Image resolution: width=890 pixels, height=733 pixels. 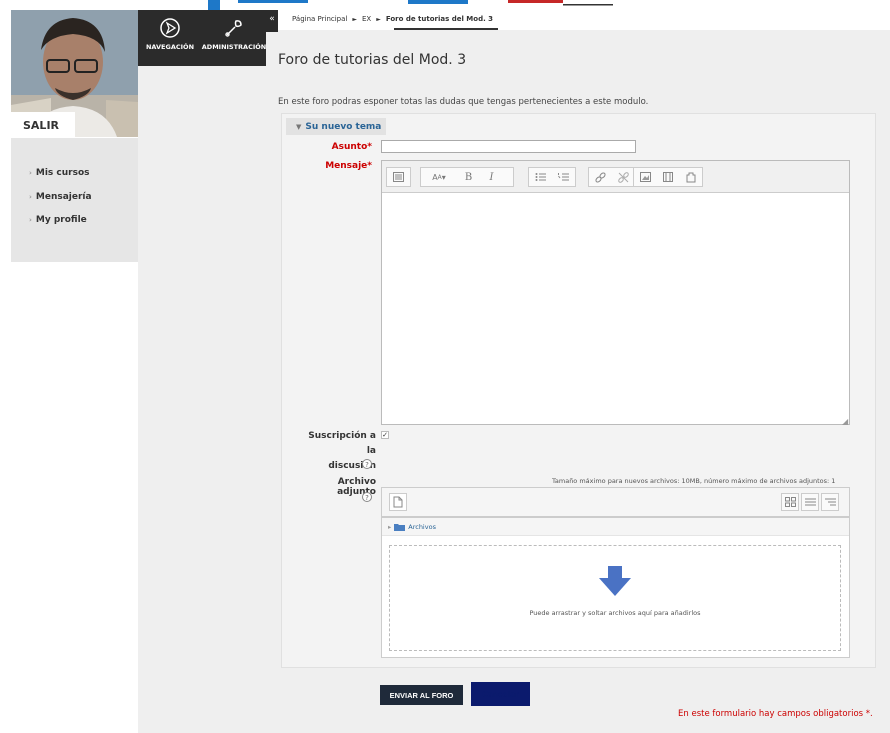 I want to click on compass-icon, so click(x=170, y=28).